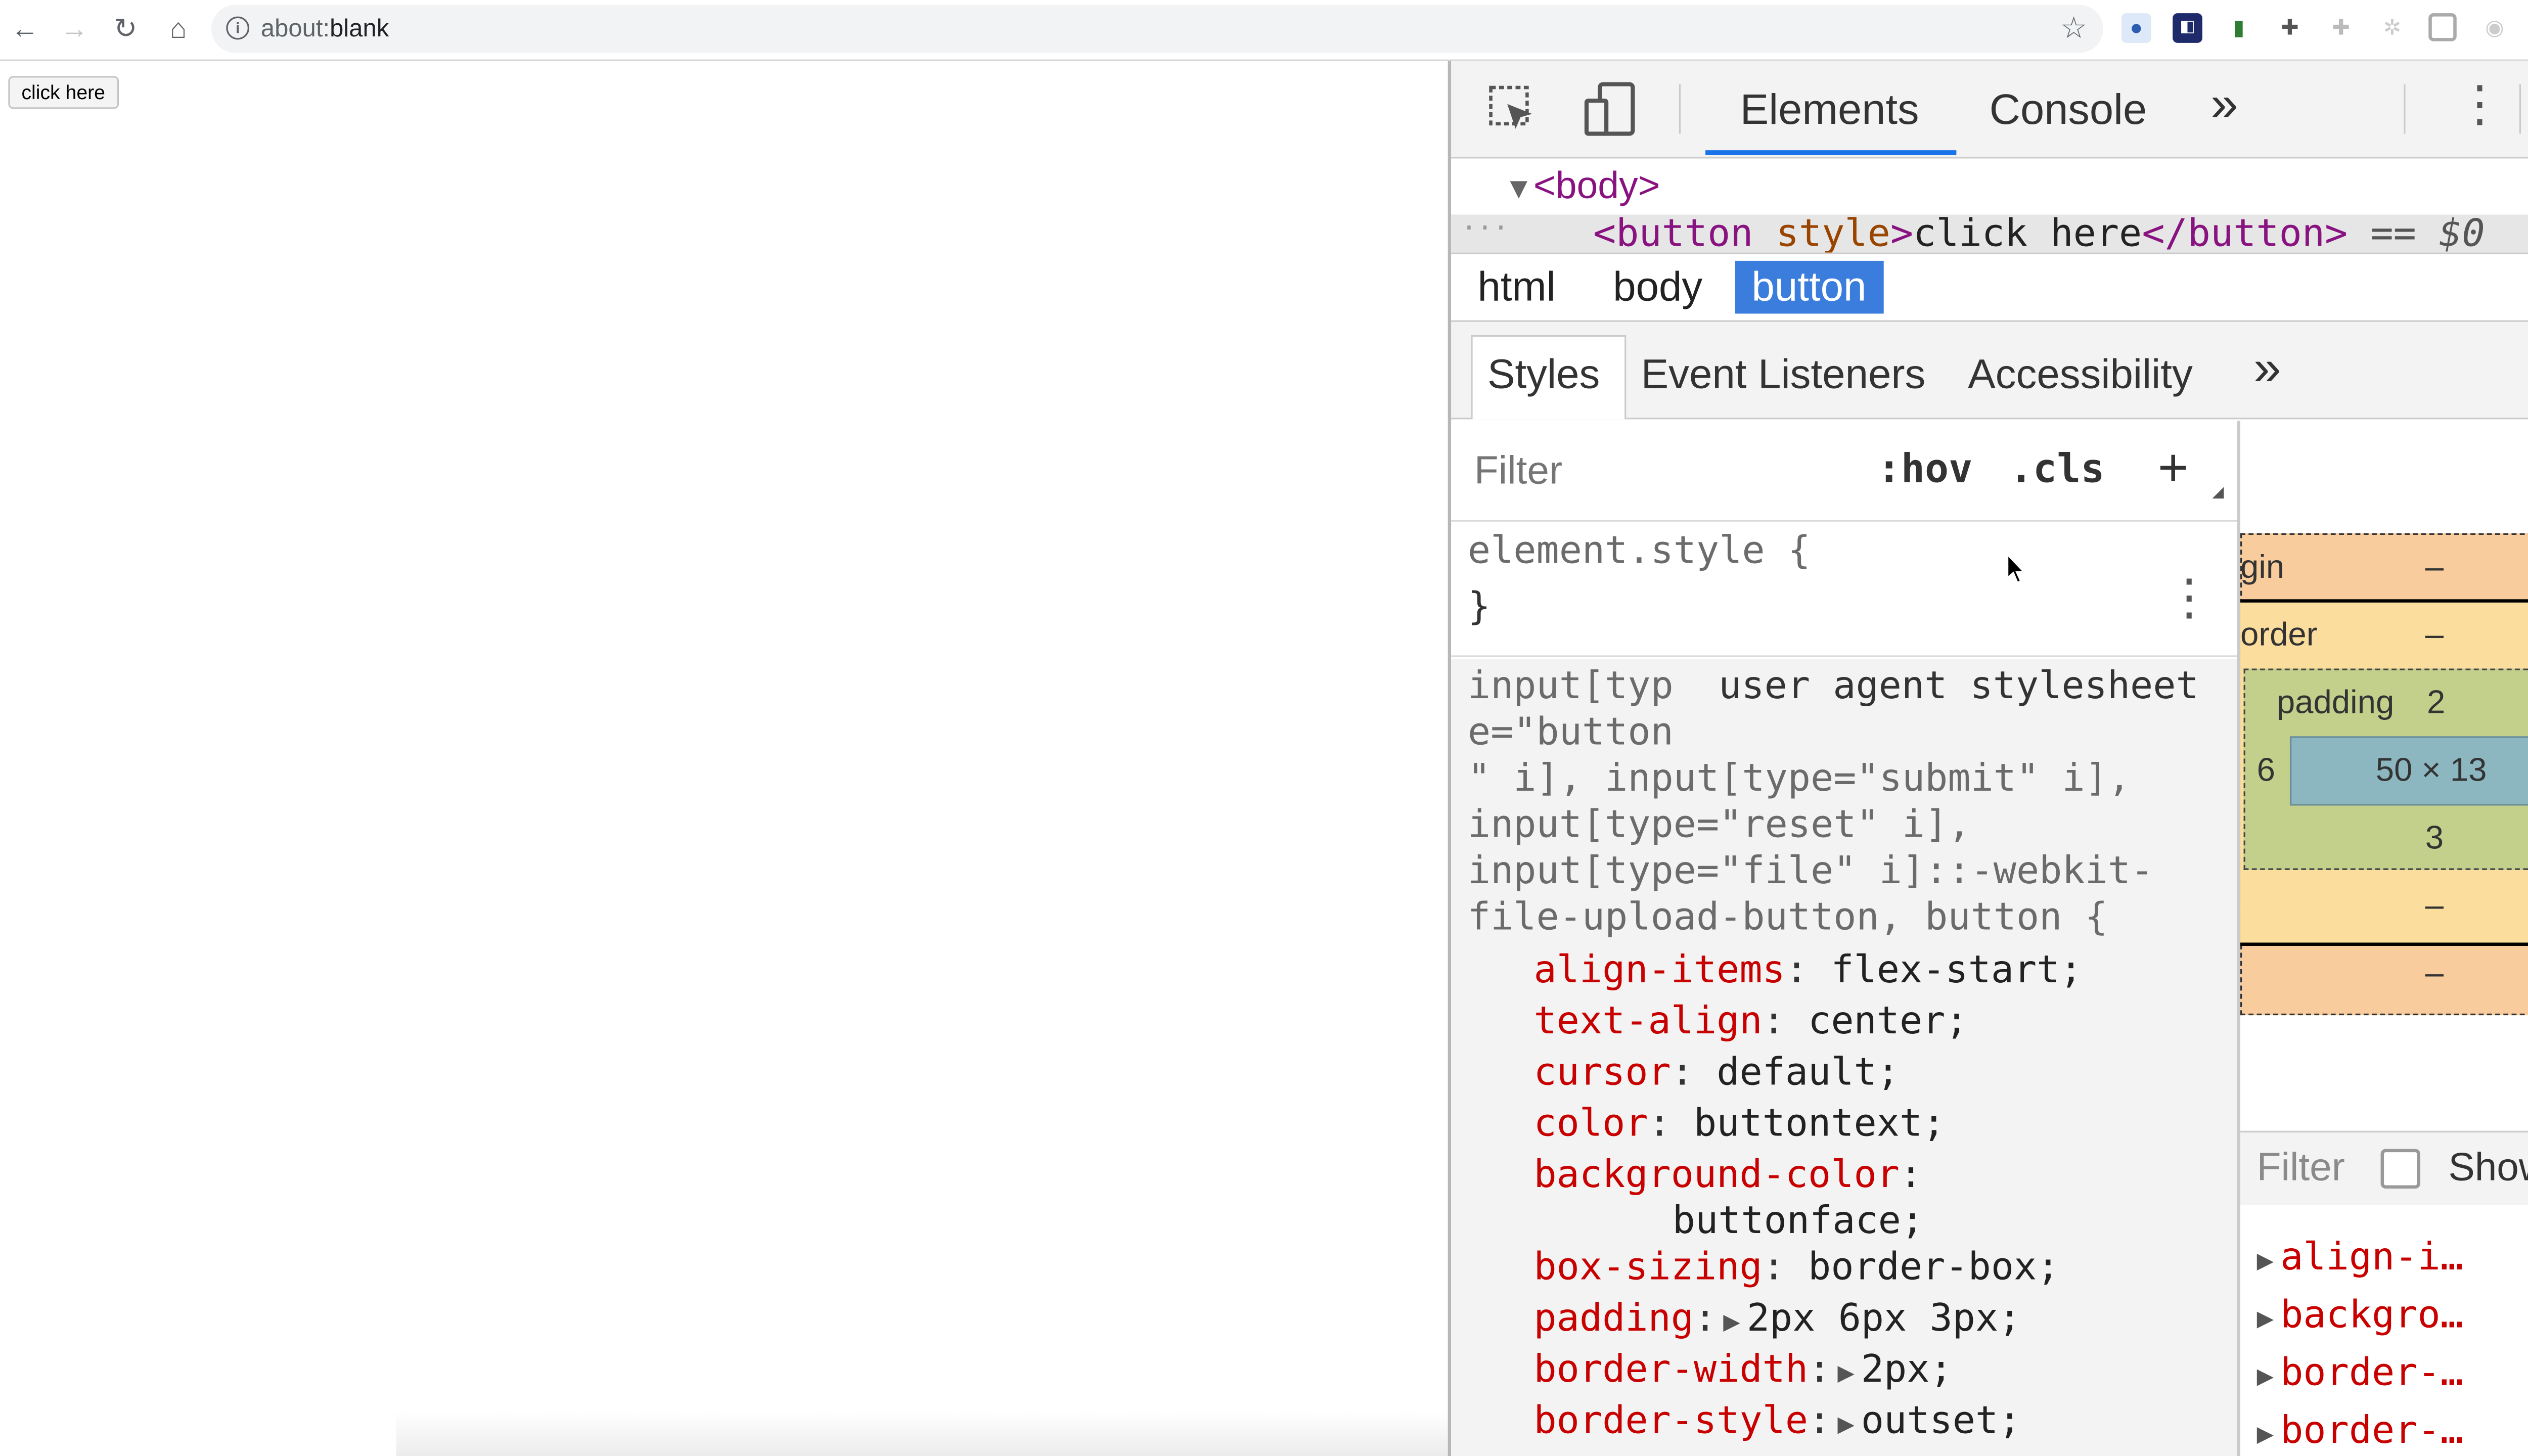 The width and height of the screenshot is (2528, 1456). What do you see at coordinates (1640, 472) in the screenshot?
I see `styles-filter-input` at bounding box center [1640, 472].